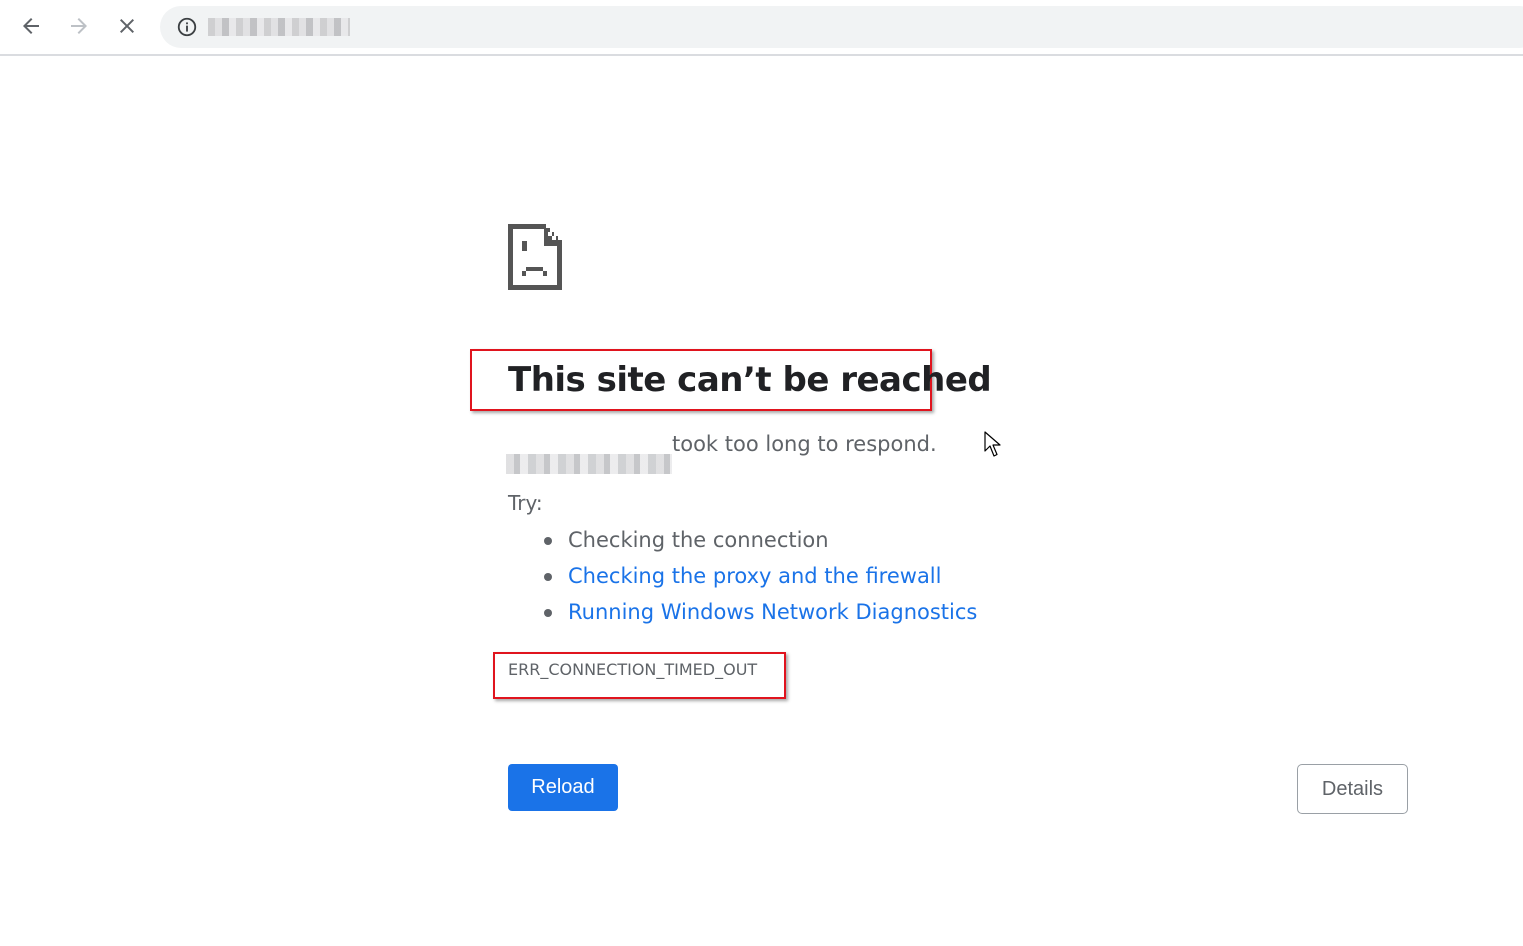 The height and width of the screenshot is (946, 1523). What do you see at coordinates (1352, 789) in the screenshot?
I see `details-button: Details` at bounding box center [1352, 789].